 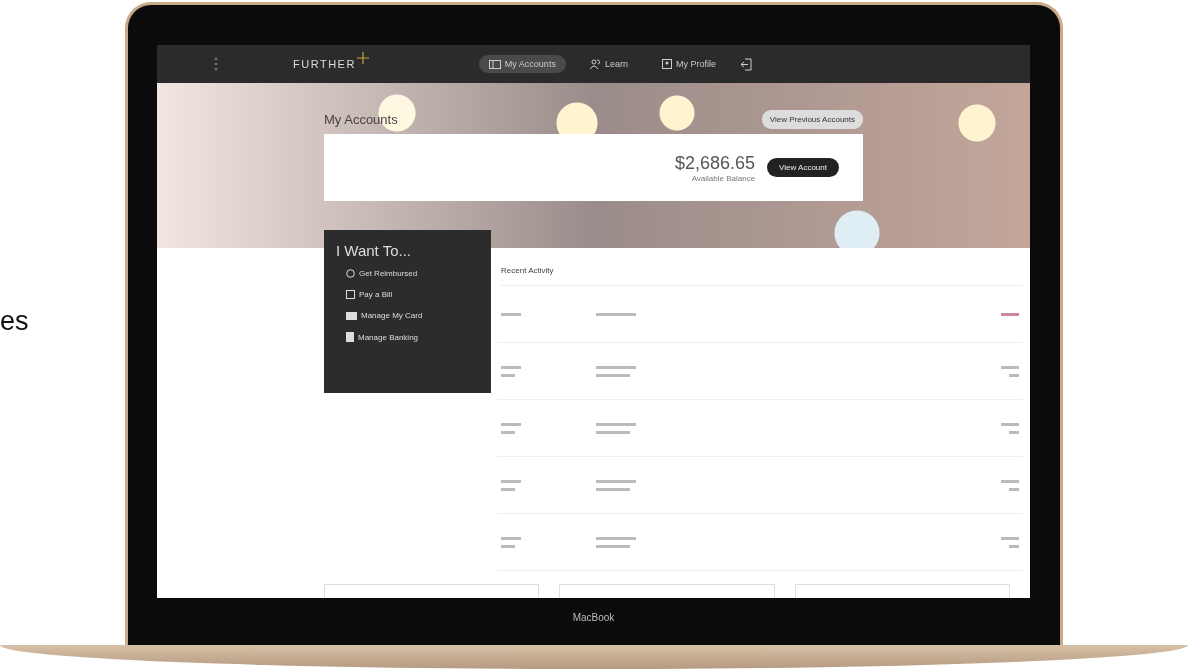 What do you see at coordinates (666, 64) in the screenshot?
I see `profile-icon` at bounding box center [666, 64].